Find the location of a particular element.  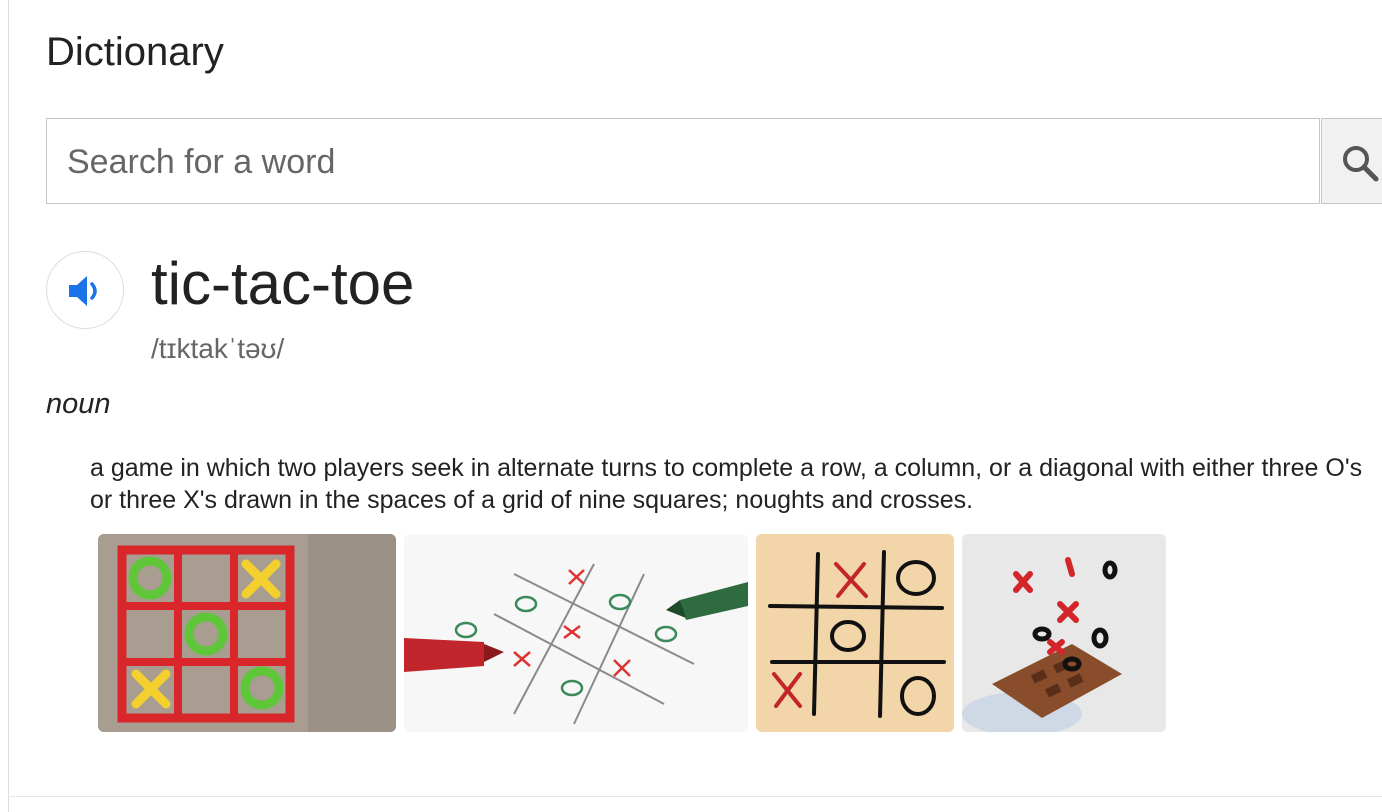

search-box is located at coordinates (683, 161).